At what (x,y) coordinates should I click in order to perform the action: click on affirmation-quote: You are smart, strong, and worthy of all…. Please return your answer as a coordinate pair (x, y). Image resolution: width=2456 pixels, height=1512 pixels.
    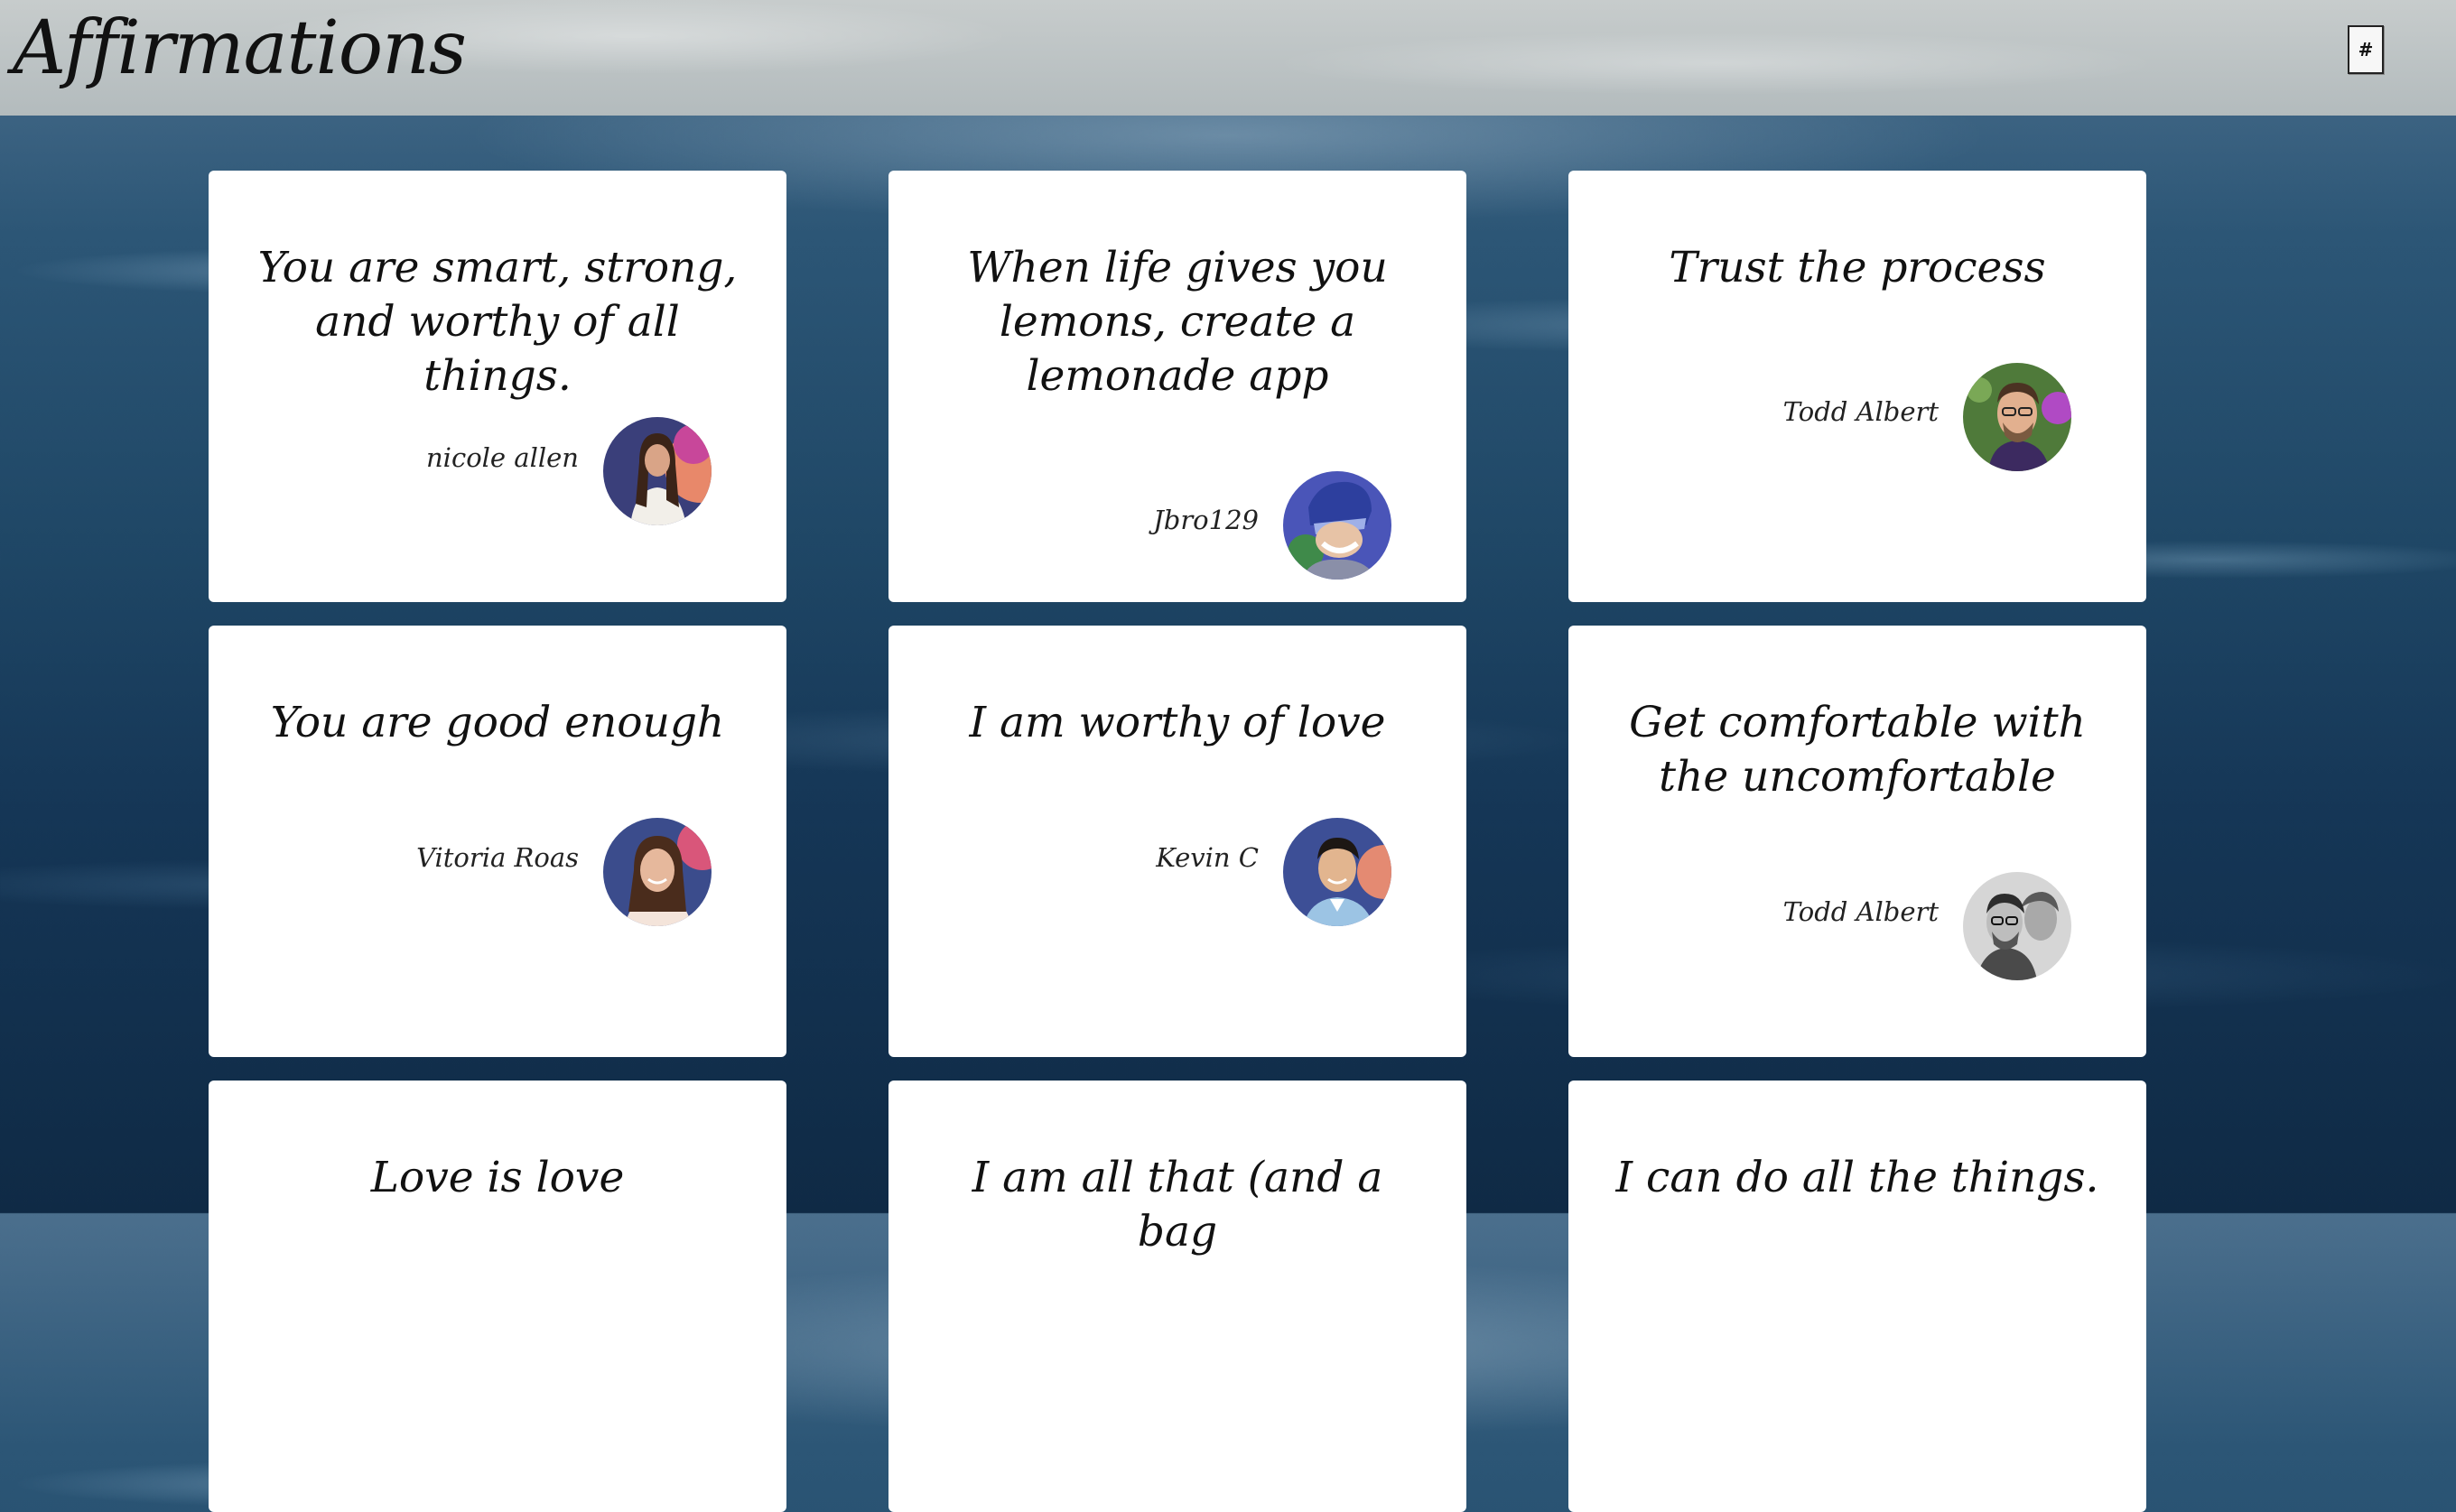
    Looking at the image, I should click on (497, 322).